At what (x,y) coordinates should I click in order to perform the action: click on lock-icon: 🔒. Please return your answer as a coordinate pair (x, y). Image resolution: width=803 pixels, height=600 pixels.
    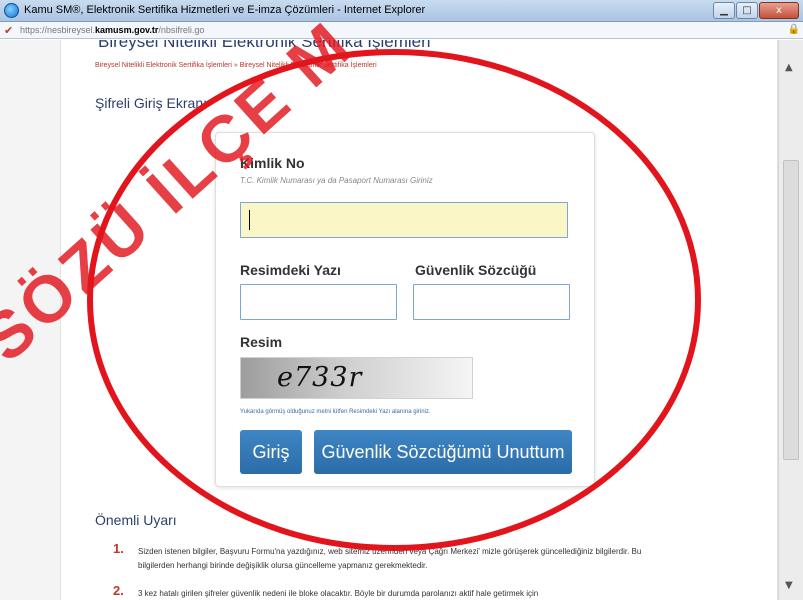
    Looking at the image, I should click on (793, 29).